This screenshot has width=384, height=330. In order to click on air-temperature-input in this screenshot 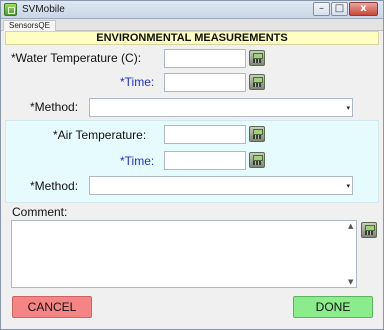, I will do `click(205, 134)`.